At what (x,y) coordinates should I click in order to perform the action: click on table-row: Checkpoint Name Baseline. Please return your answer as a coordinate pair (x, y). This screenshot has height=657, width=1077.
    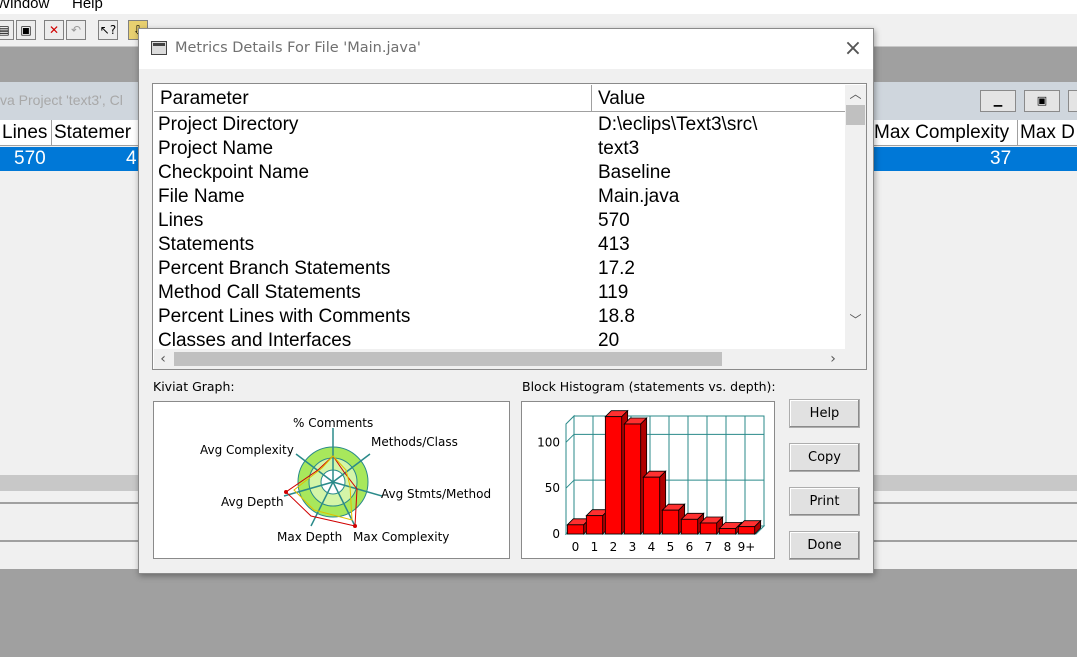
    Looking at the image, I should click on (499, 173).